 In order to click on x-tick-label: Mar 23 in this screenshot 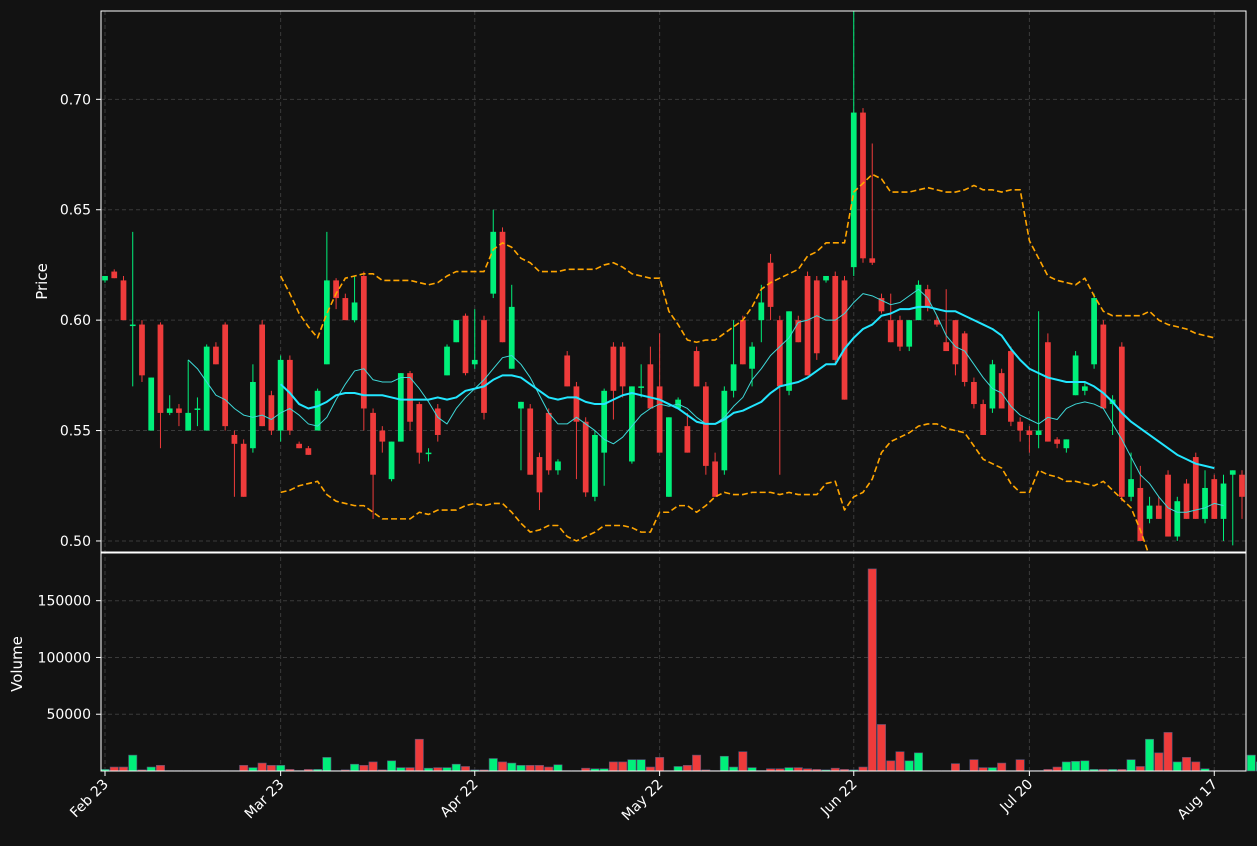, I will do `click(265, 800)`.